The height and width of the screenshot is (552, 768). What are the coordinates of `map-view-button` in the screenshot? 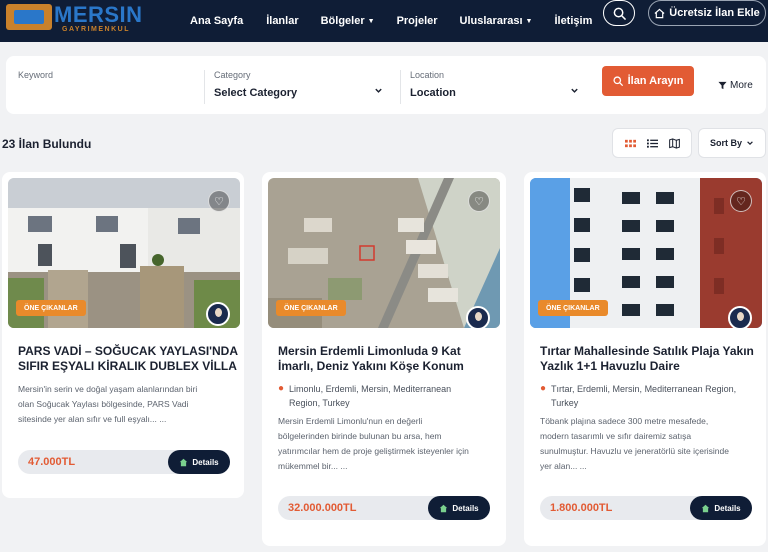 It's located at (674, 143).